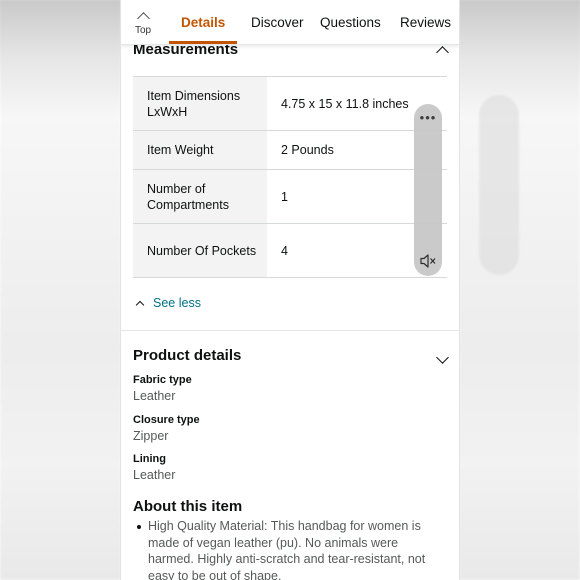 This screenshot has width=580, height=580. Describe the element at coordinates (428, 117) in the screenshot. I see `more-dots-icon: •••` at that location.